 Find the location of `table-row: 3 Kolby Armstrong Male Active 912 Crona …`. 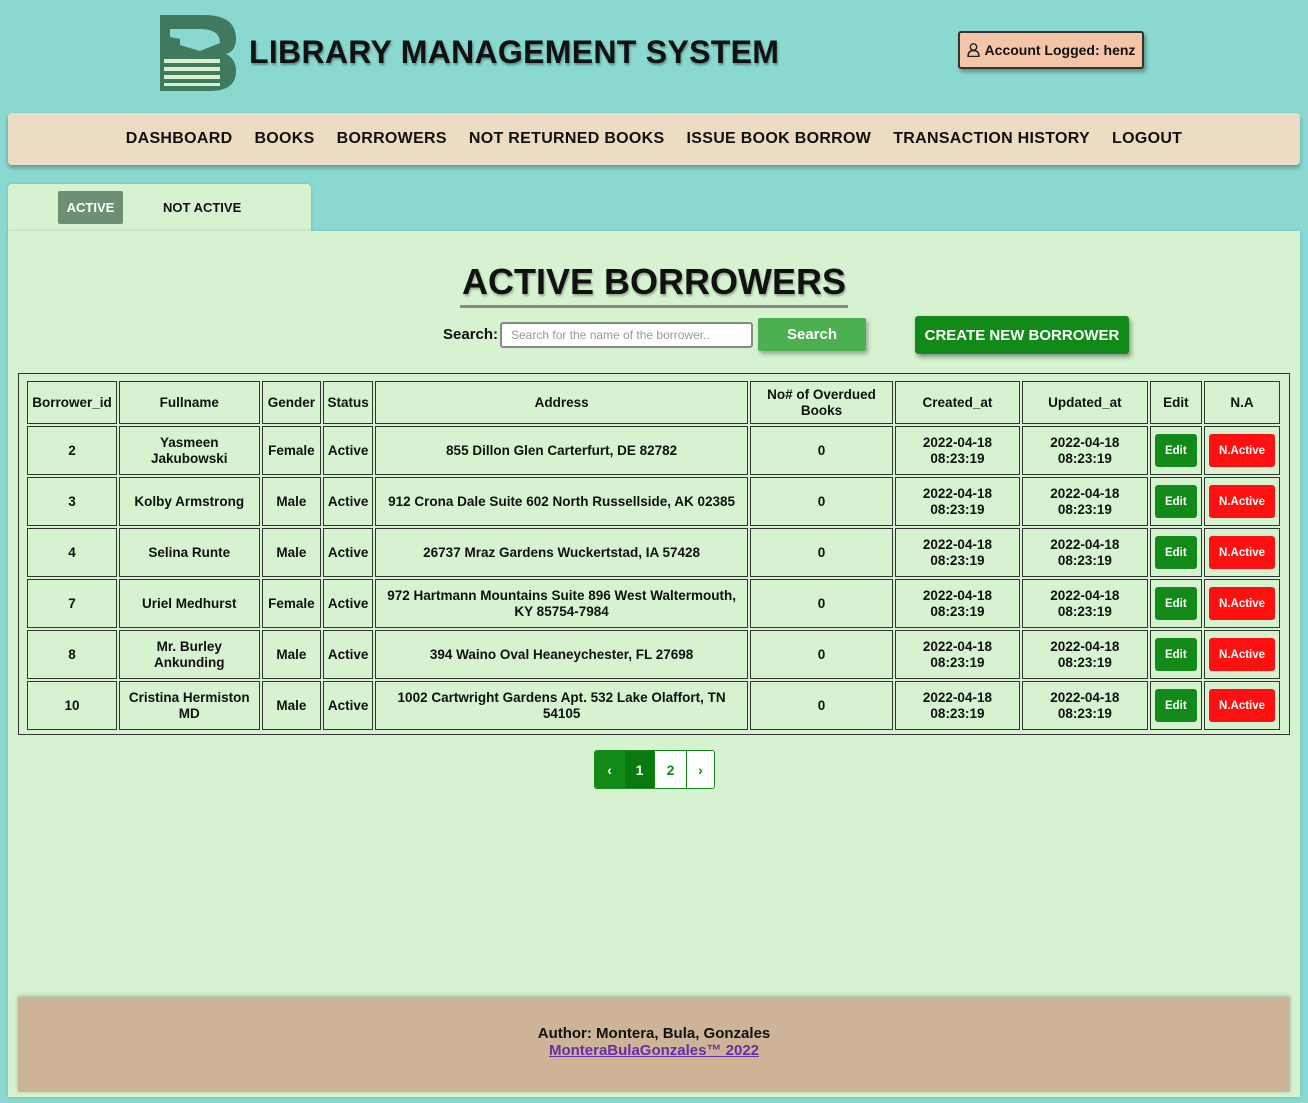

table-row: 3 Kolby Armstrong Male Active 912 Crona … is located at coordinates (653, 501).